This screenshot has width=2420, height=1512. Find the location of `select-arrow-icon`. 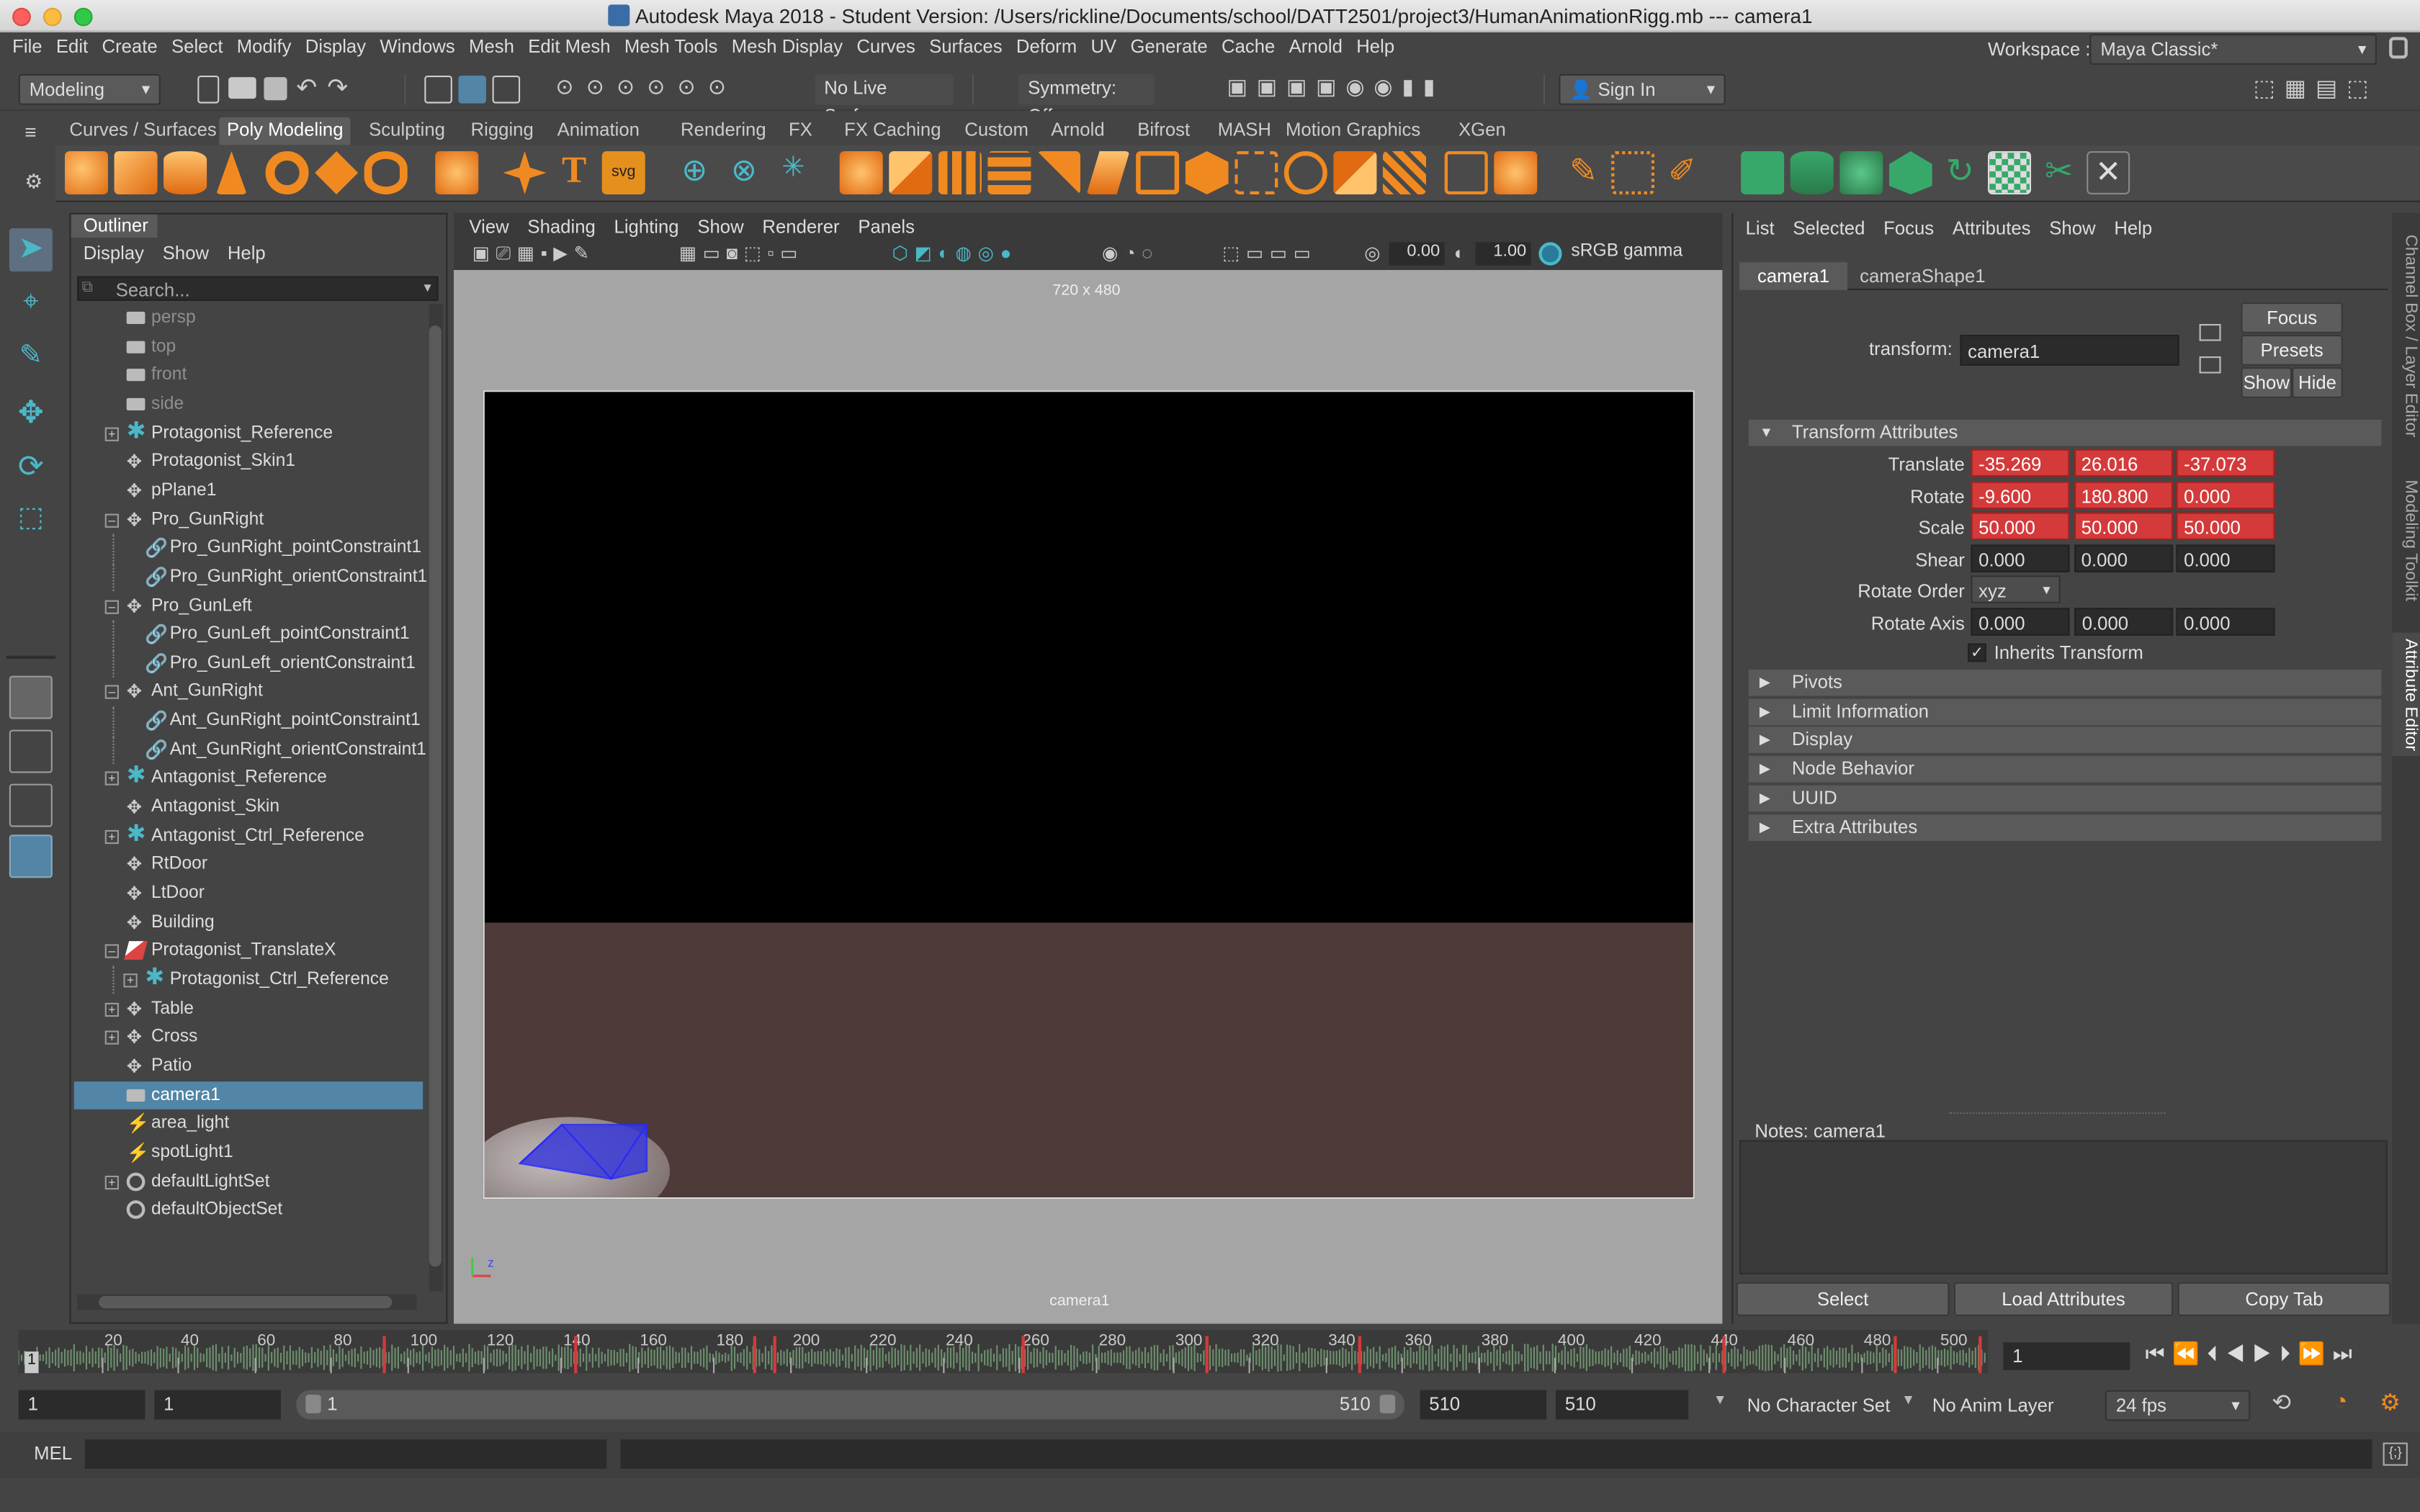

select-arrow-icon is located at coordinates (2210, 365).